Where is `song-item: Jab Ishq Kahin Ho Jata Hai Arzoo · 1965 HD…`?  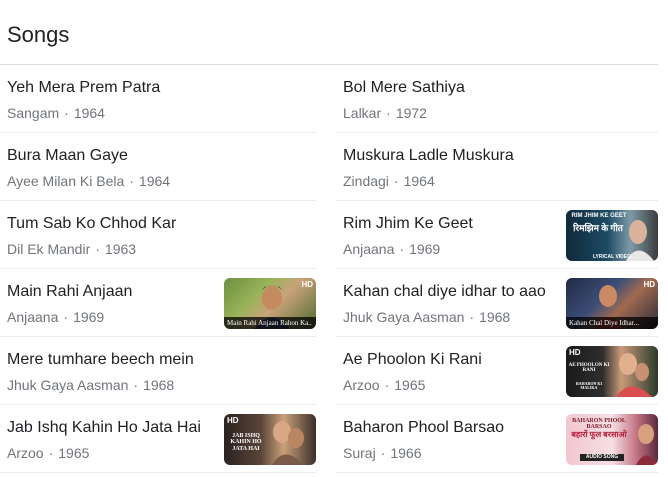 song-item: Jab Ishq Kahin Ho Jata Hai Arzoo · 1965 HD… is located at coordinates (158, 439).